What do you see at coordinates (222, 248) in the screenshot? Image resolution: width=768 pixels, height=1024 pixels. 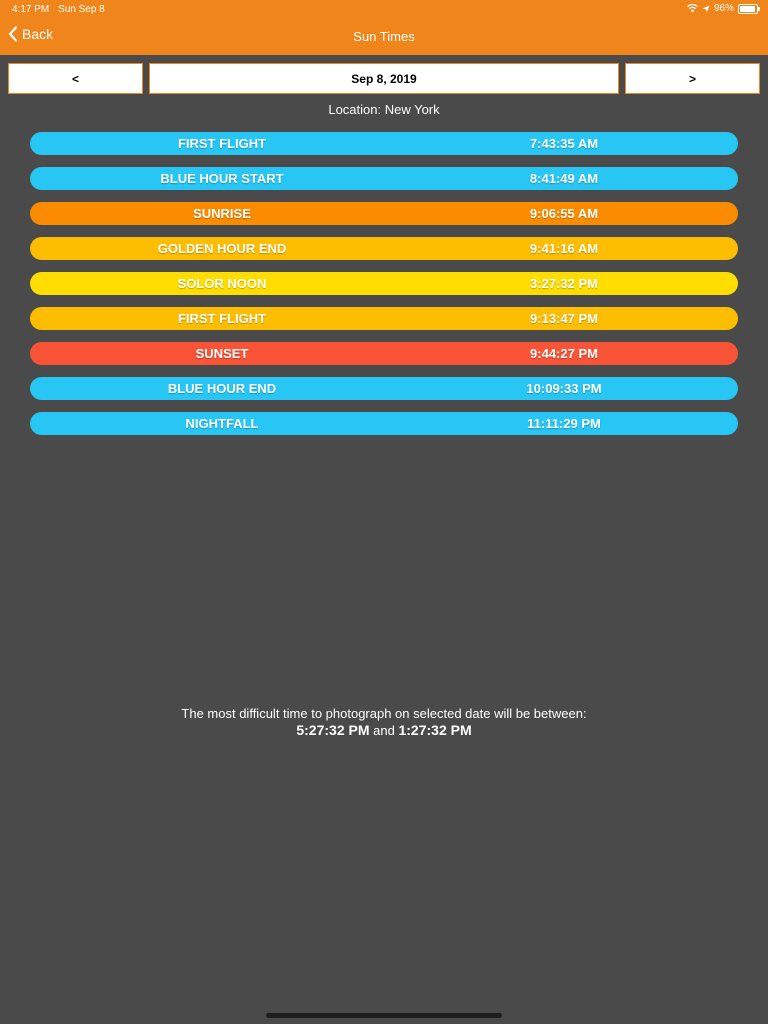 I see `time-row-label: GOLDEN HOUR END` at bounding box center [222, 248].